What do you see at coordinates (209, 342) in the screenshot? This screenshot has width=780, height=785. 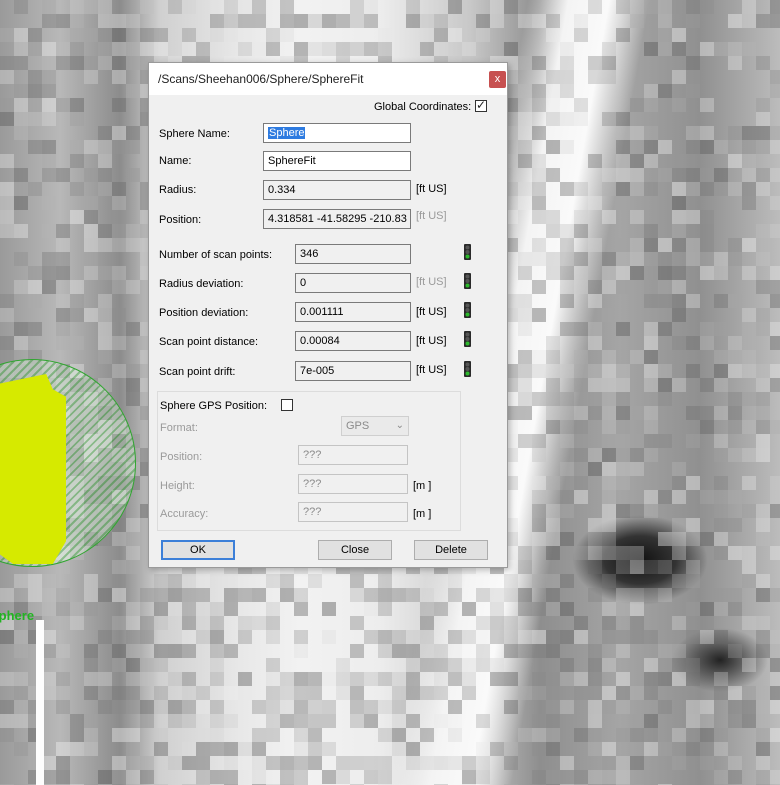 I see `scan-point-distance-label: Scan point distance:` at bounding box center [209, 342].